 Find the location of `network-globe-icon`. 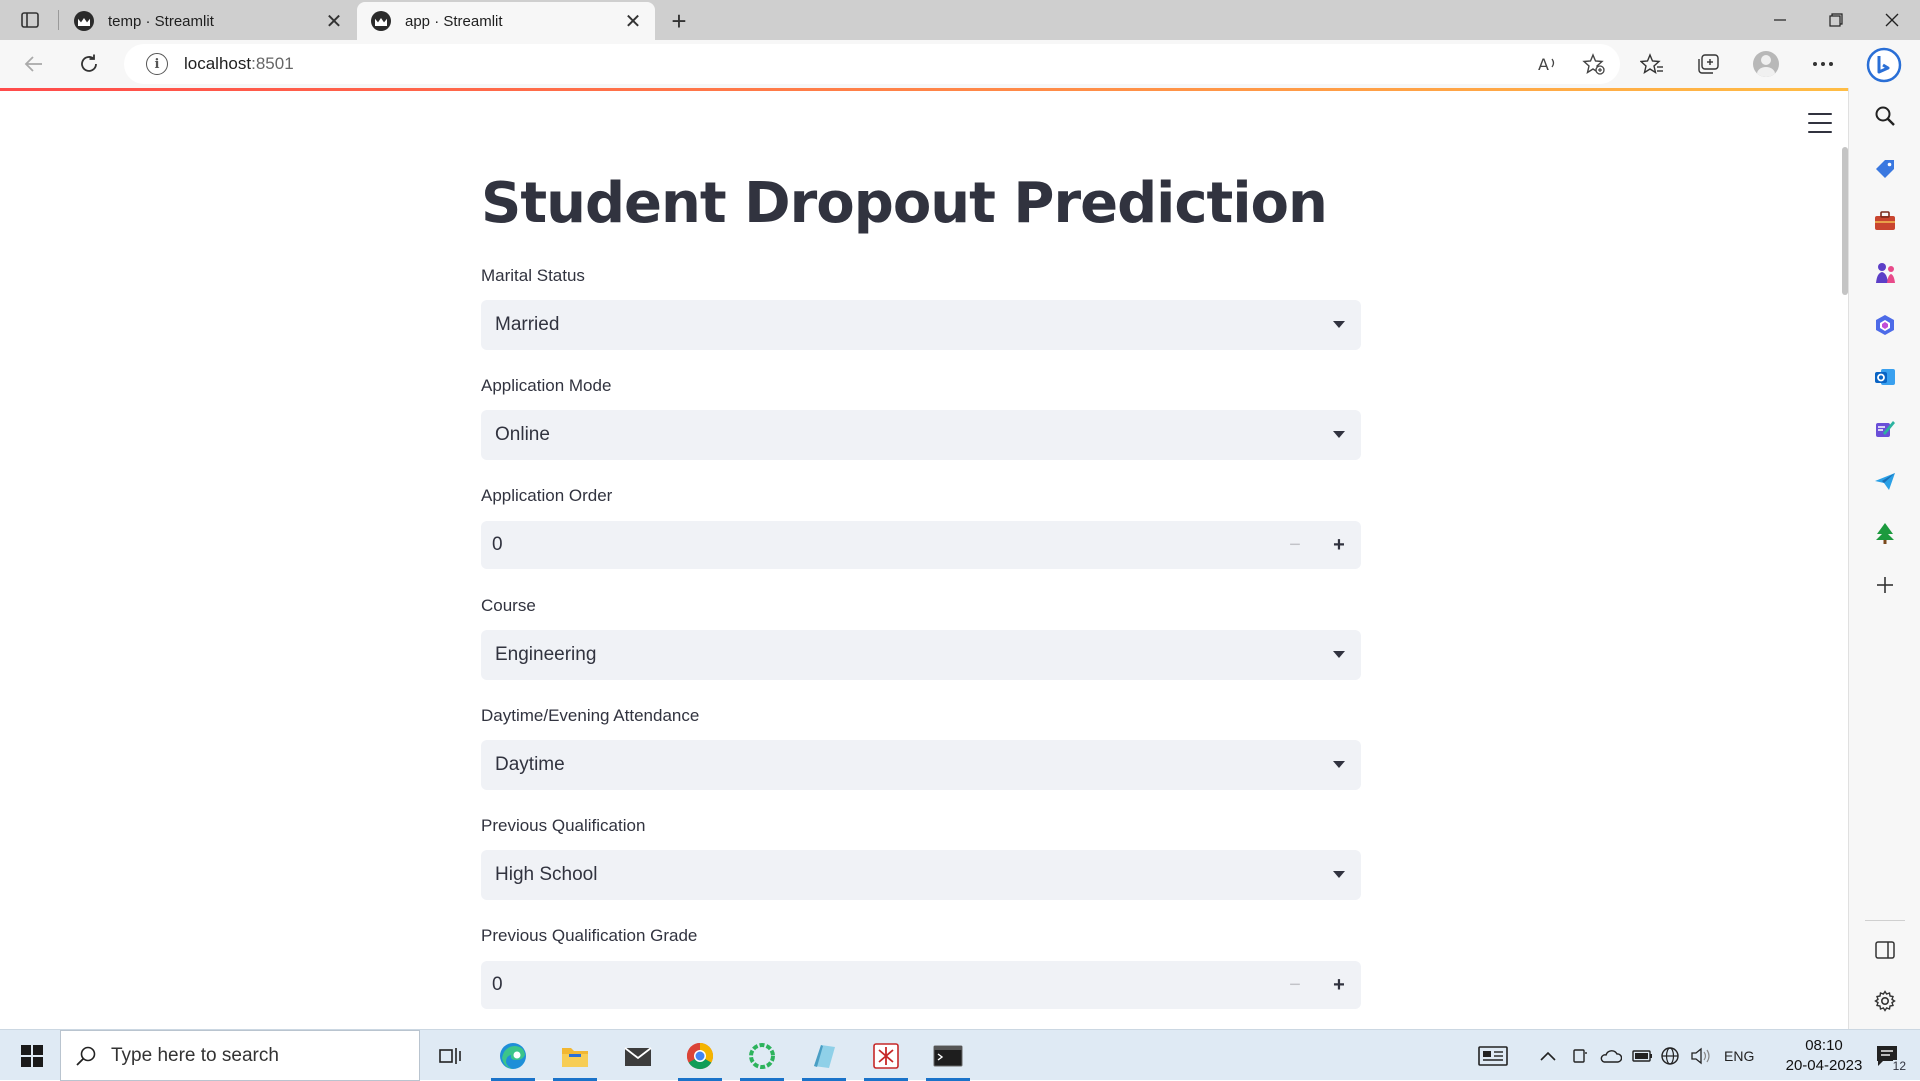

network-globe-icon is located at coordinates (1670, 1055).